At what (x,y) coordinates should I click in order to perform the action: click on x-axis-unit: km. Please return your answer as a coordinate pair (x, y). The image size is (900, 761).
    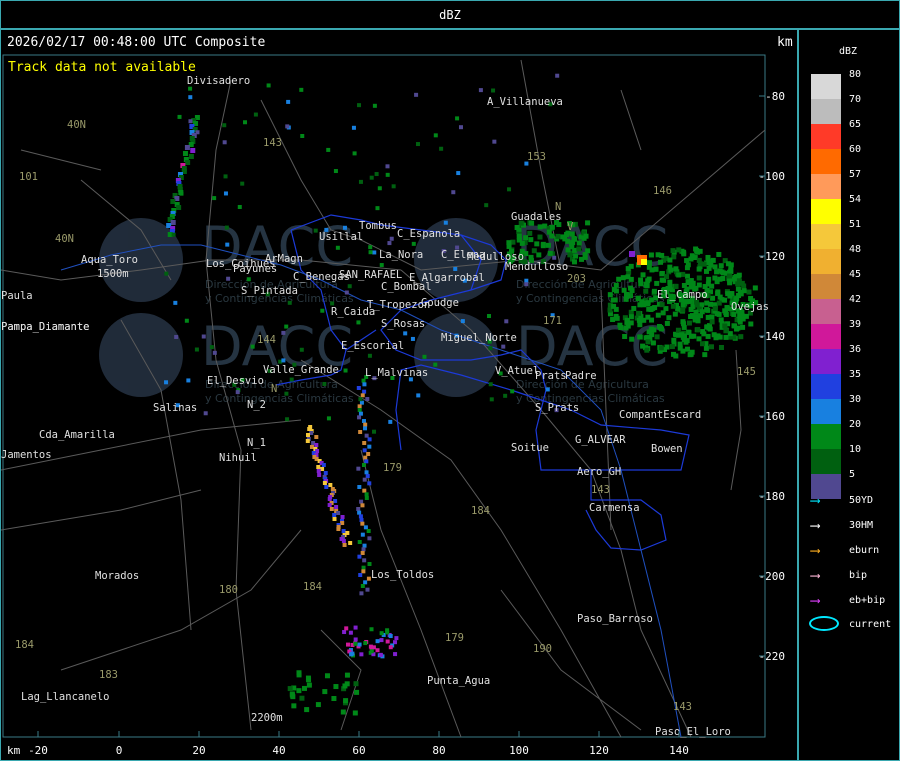
    Looking at the image, I should click on (14, 750).